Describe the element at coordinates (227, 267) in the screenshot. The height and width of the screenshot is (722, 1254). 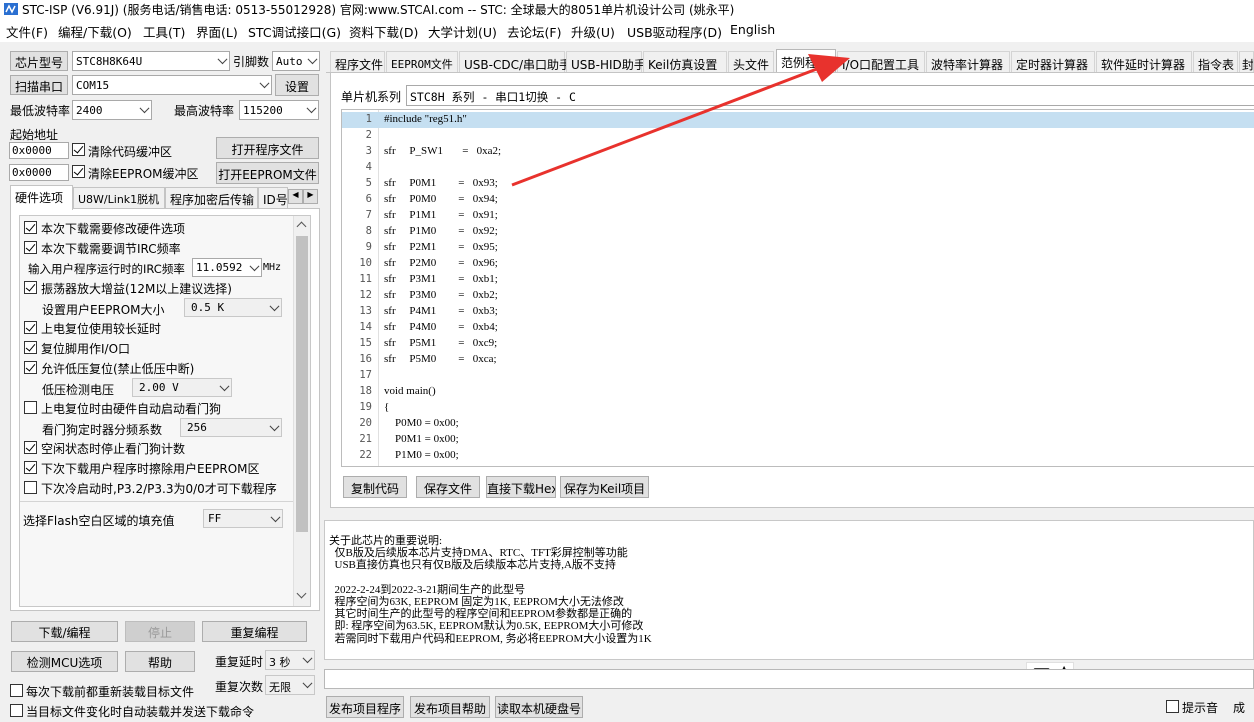
I see `irc-frequency-select: 11.0592` at that location.